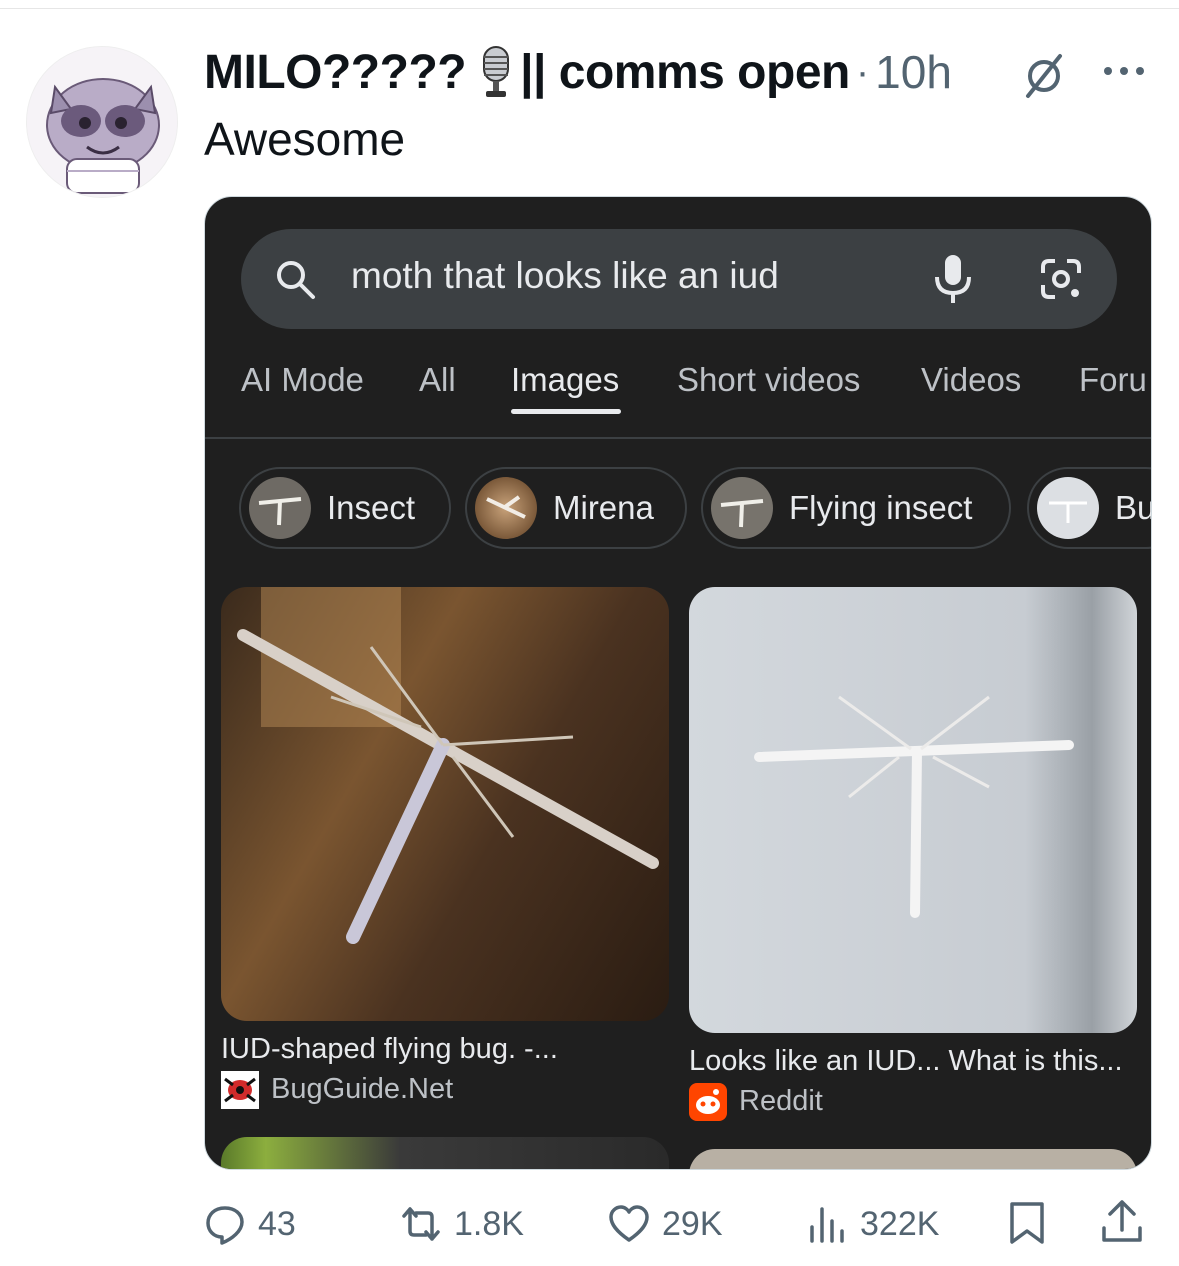 This screenshot has height=1266, width=1179. Describe the element at coordinates (769, 379) in the screenshot. I see `tab-short-videos: Short videos` at that location.